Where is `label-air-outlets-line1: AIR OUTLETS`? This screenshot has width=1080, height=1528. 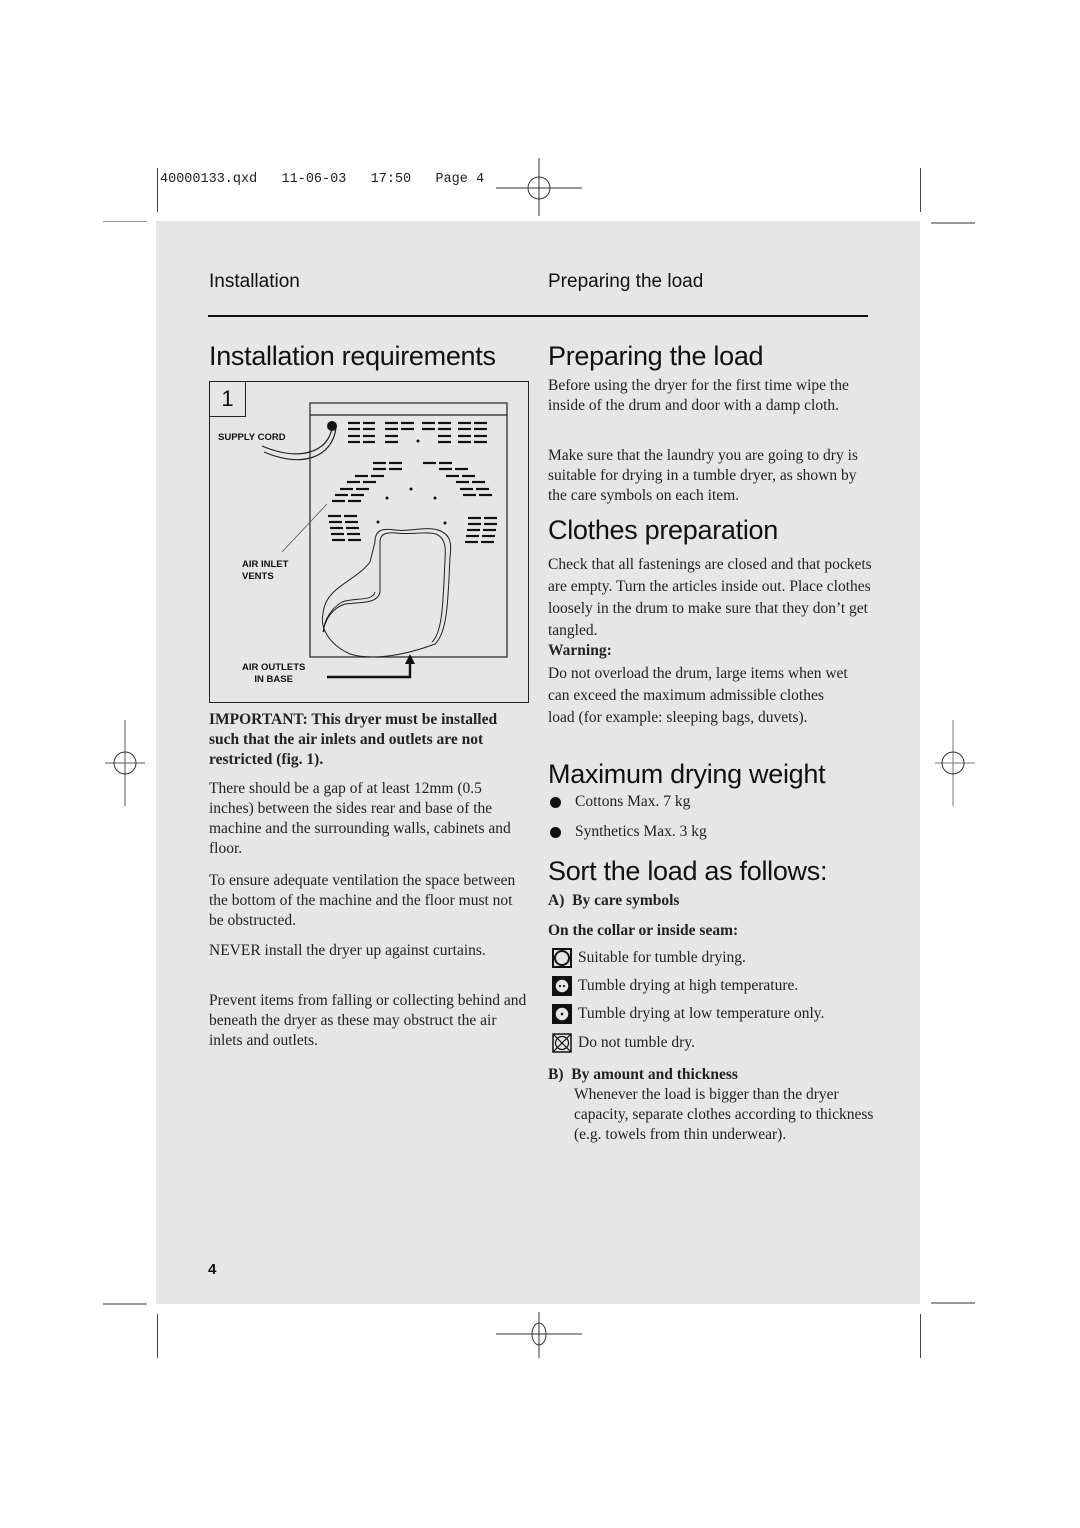 label-air-outlets-line1: AIR OUTLETS is located at coordinates (274, 667).